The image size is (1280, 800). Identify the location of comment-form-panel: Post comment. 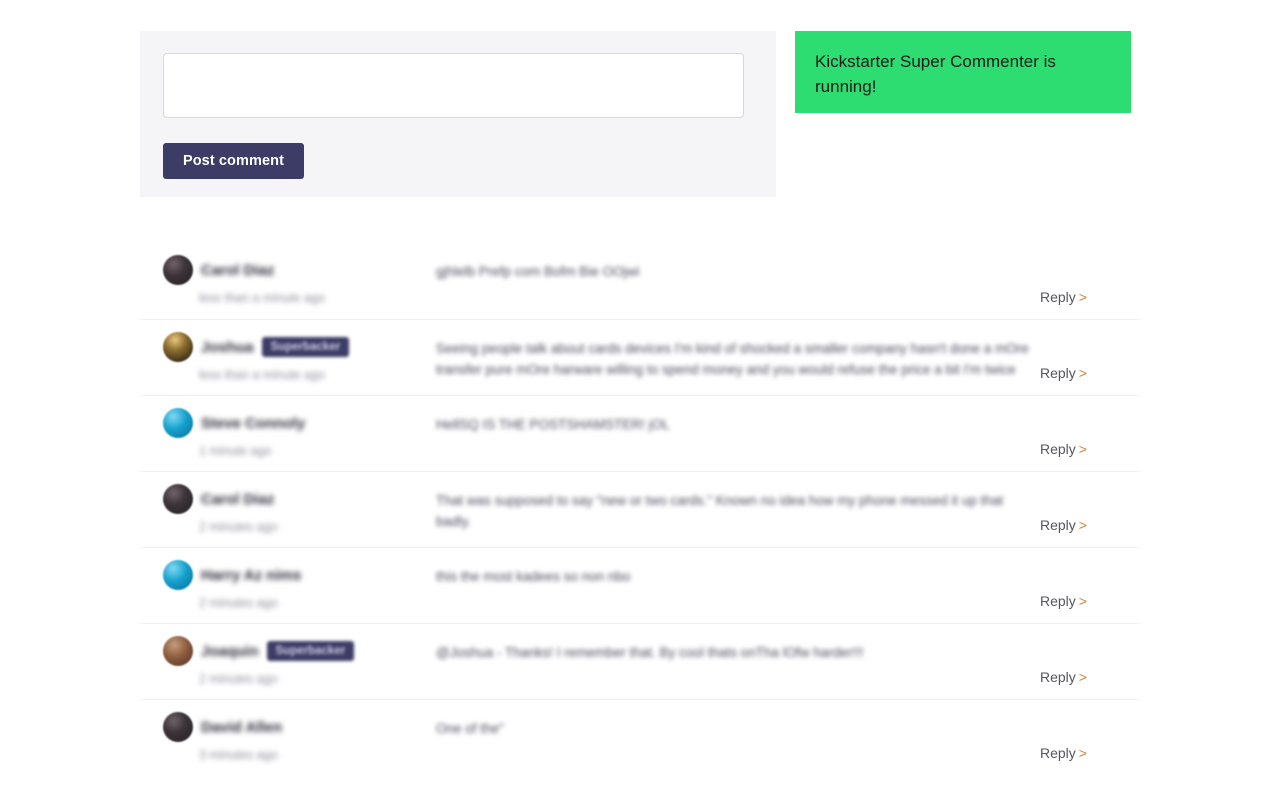
(458, 114).